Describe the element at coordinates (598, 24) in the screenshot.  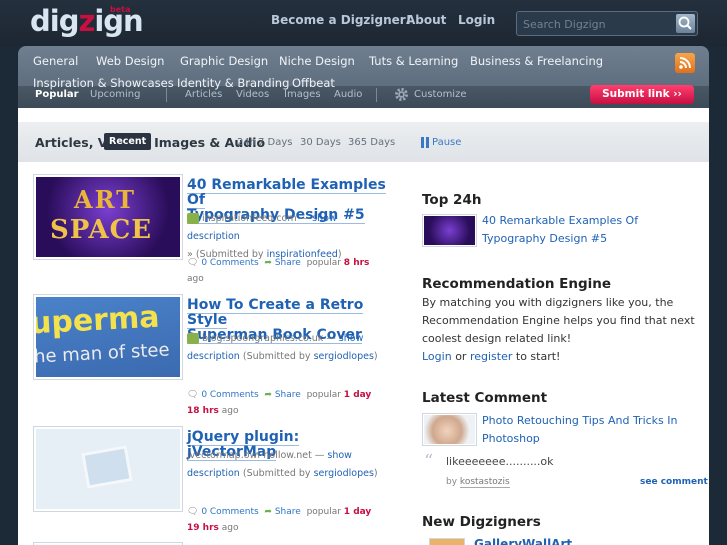
I see `search-input` at that location.